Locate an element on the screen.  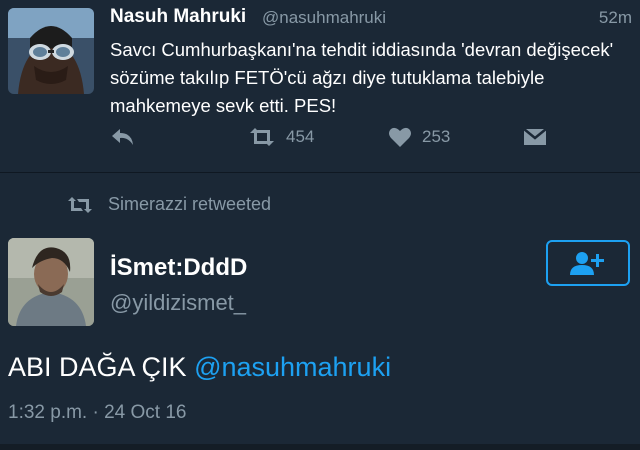
direct-message-button is located at coordinates (535, 137).